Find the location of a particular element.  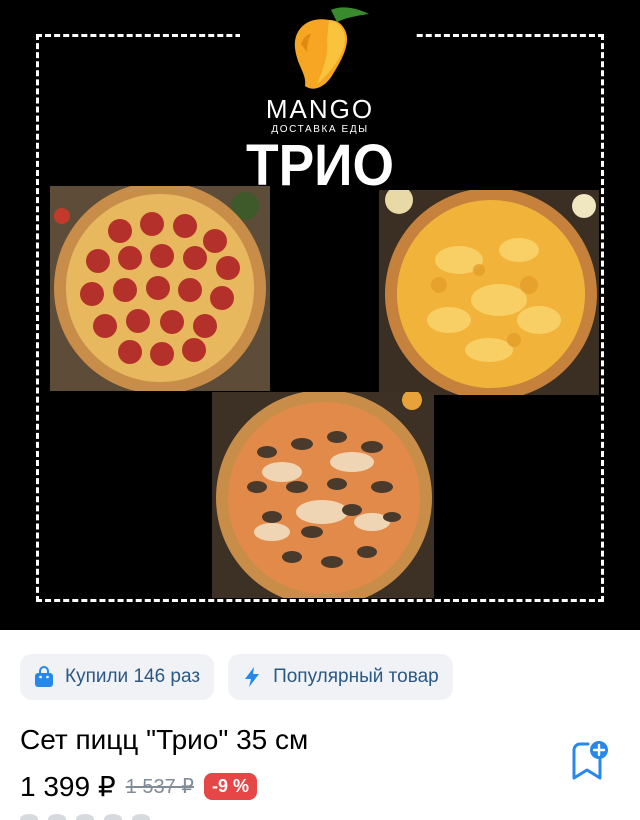

add-to-bookmarks-button is located at coordinates (590, 762).